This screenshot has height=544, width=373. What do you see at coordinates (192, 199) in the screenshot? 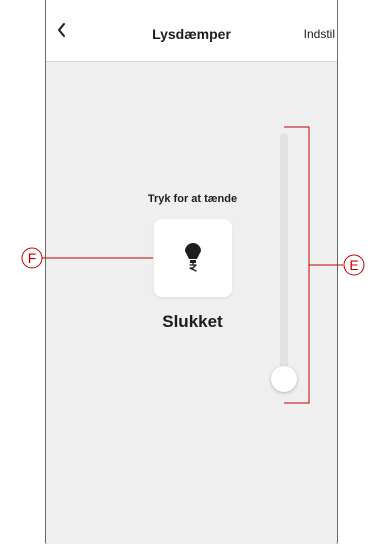
I see `tap-hint: Tryk for at tænde` at bounding box center [192, 199].